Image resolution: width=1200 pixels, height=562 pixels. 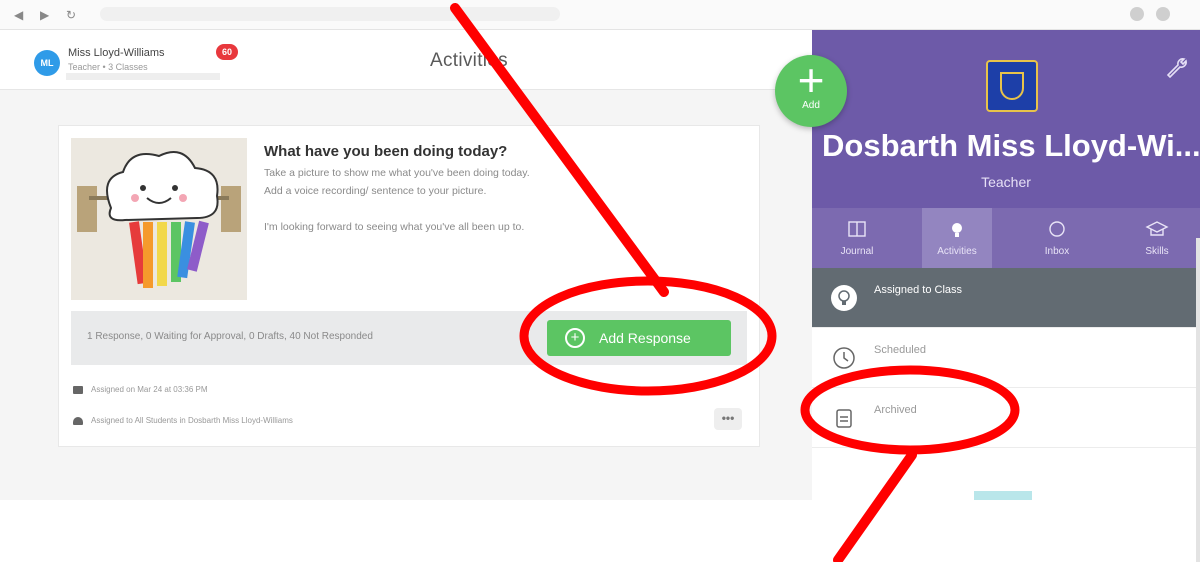 What do you see at coordinates (47, 63) in the screenshot?
I see `avatar: ML` at bounding box center [47, 63].